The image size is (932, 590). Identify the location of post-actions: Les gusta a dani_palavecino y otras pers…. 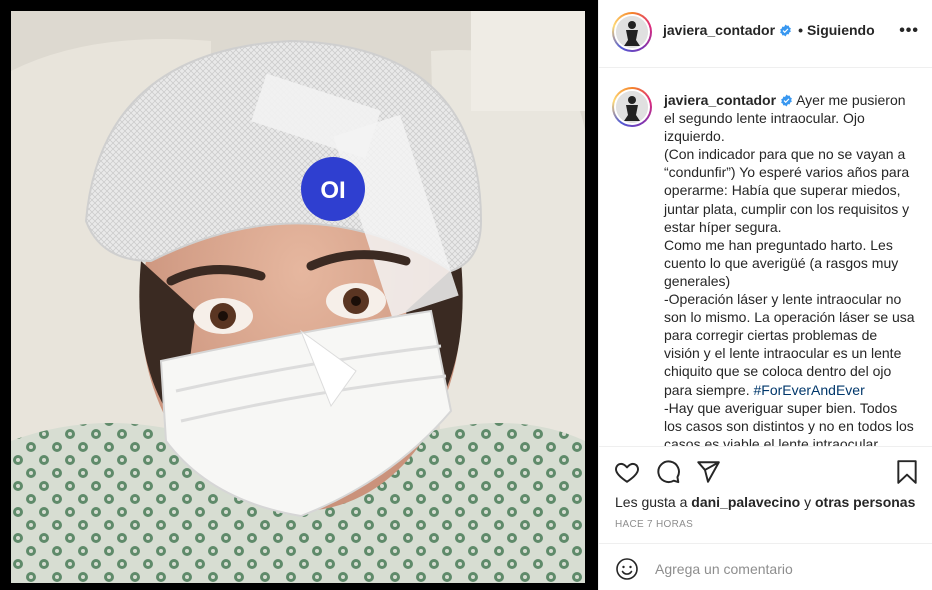
(765, 496).